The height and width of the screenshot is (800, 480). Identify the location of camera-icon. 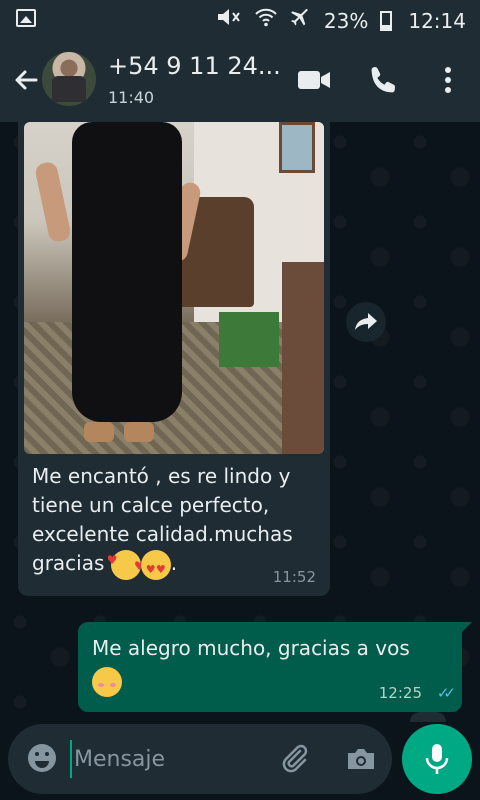
(361, 759).